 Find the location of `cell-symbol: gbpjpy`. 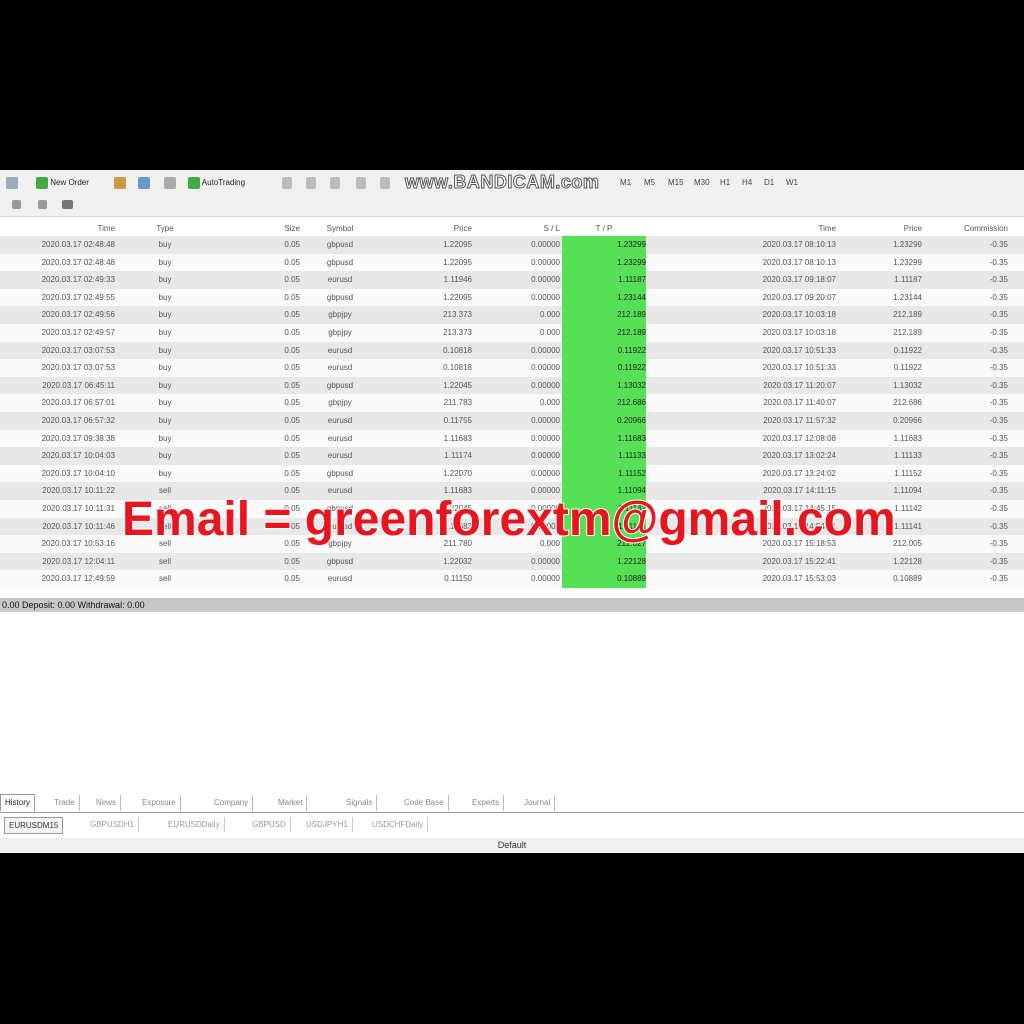

cell-symbol: gbpjpy is located at coordinates (340, 403).